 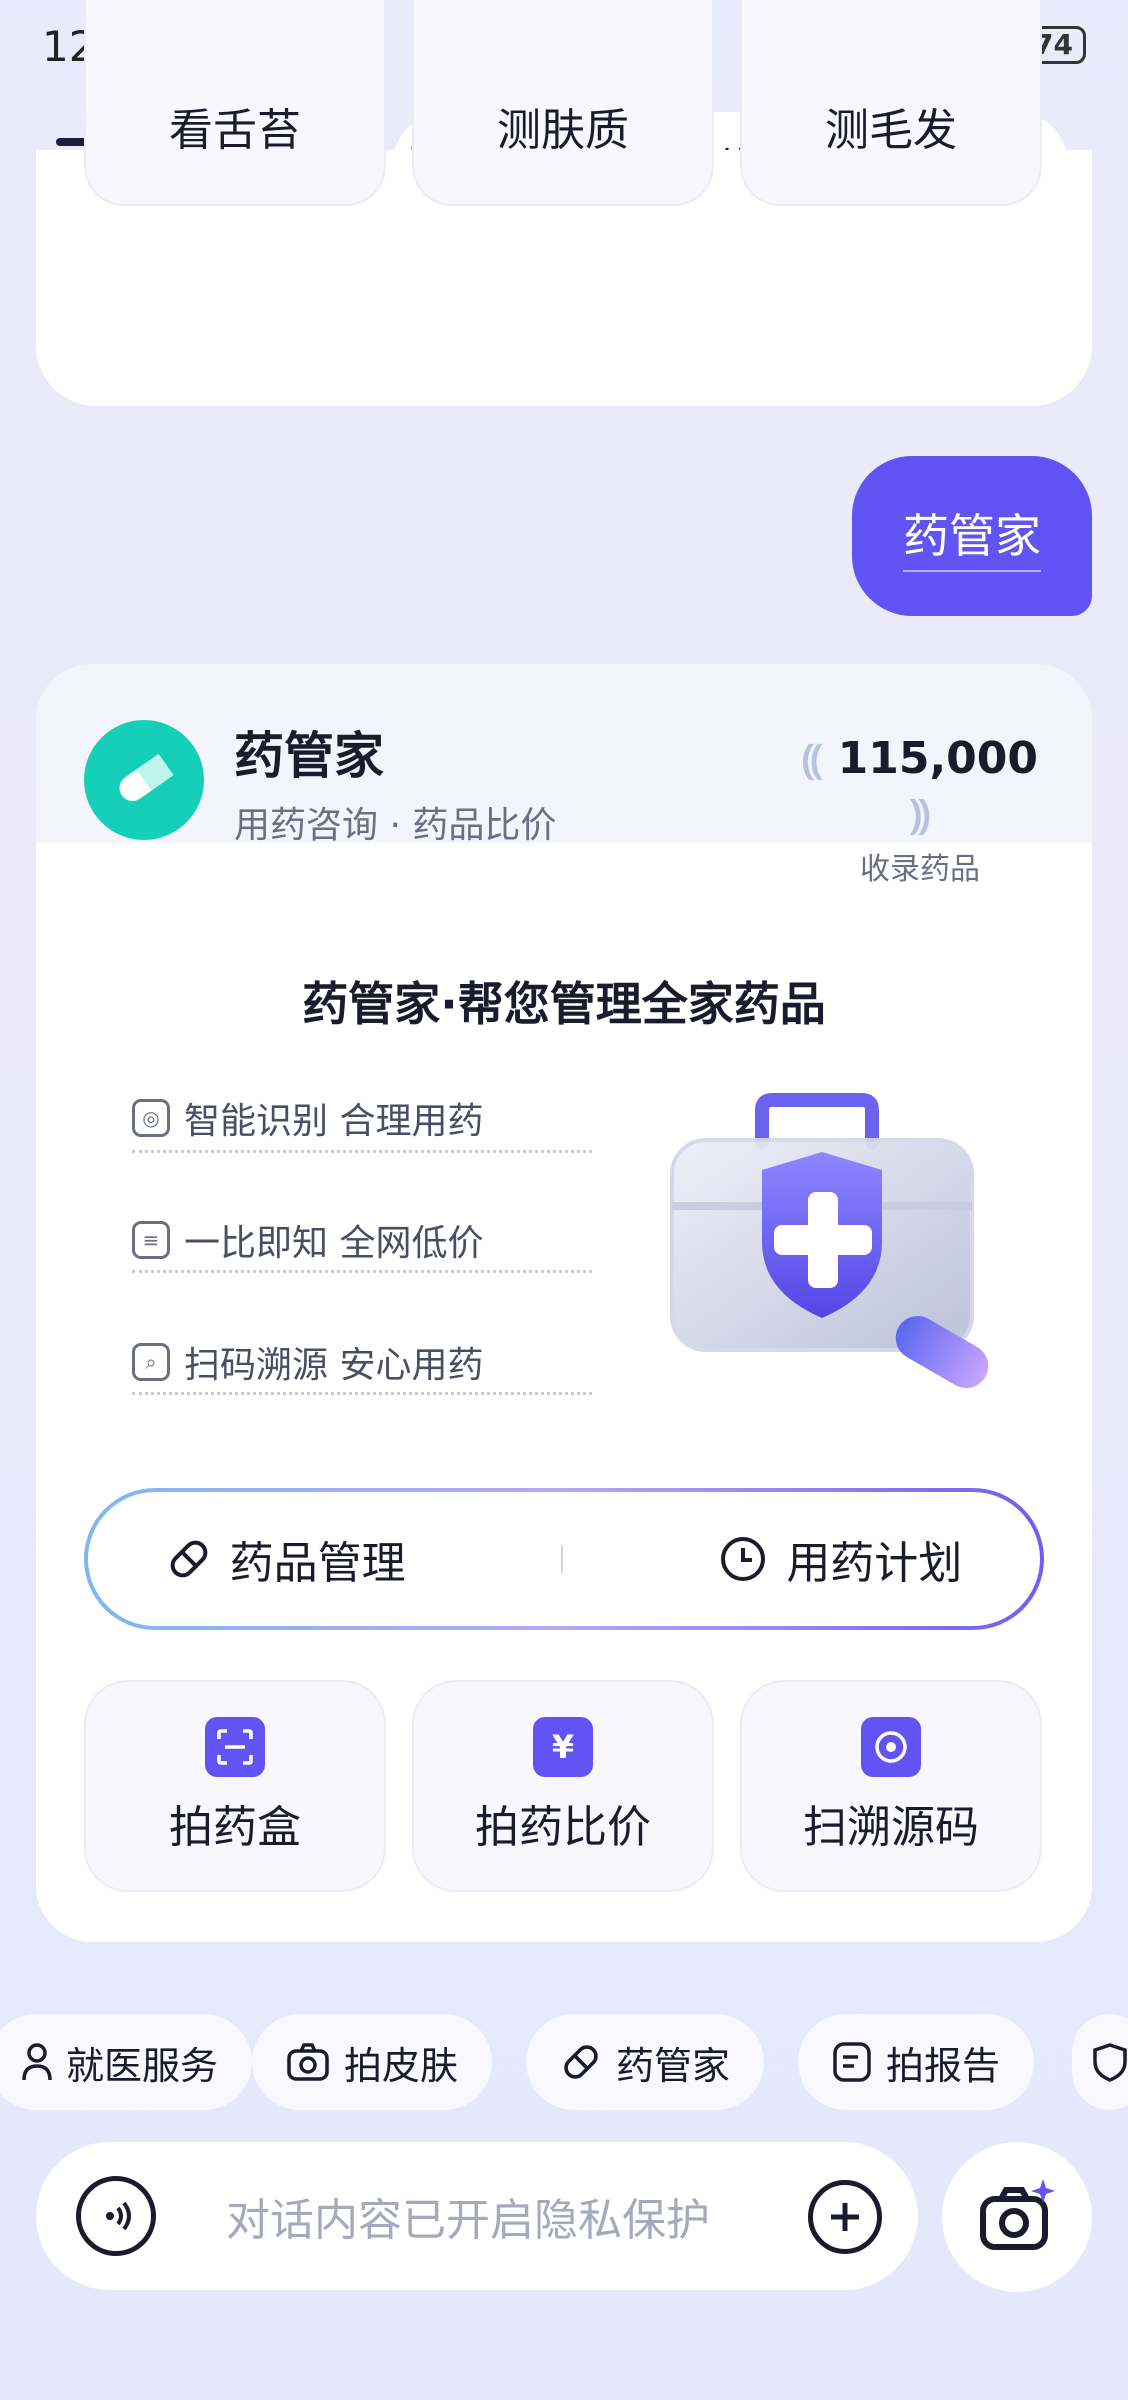 What do you see at coordinates (852, 2062) in the screenshot?
I see `report-icon` at bounding box center [852, 2062].